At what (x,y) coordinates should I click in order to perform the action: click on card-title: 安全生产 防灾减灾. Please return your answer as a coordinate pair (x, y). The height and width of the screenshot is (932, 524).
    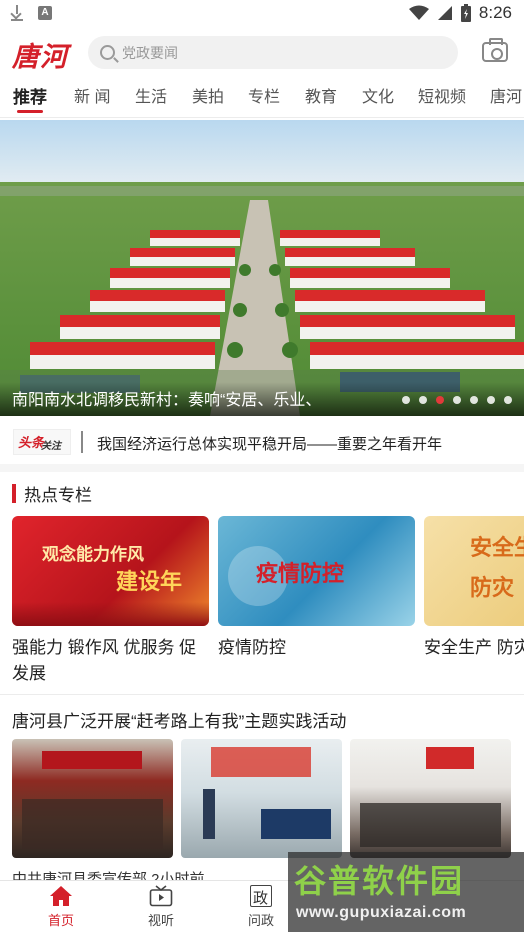
    Looking at the image, I should click on (474, 648).